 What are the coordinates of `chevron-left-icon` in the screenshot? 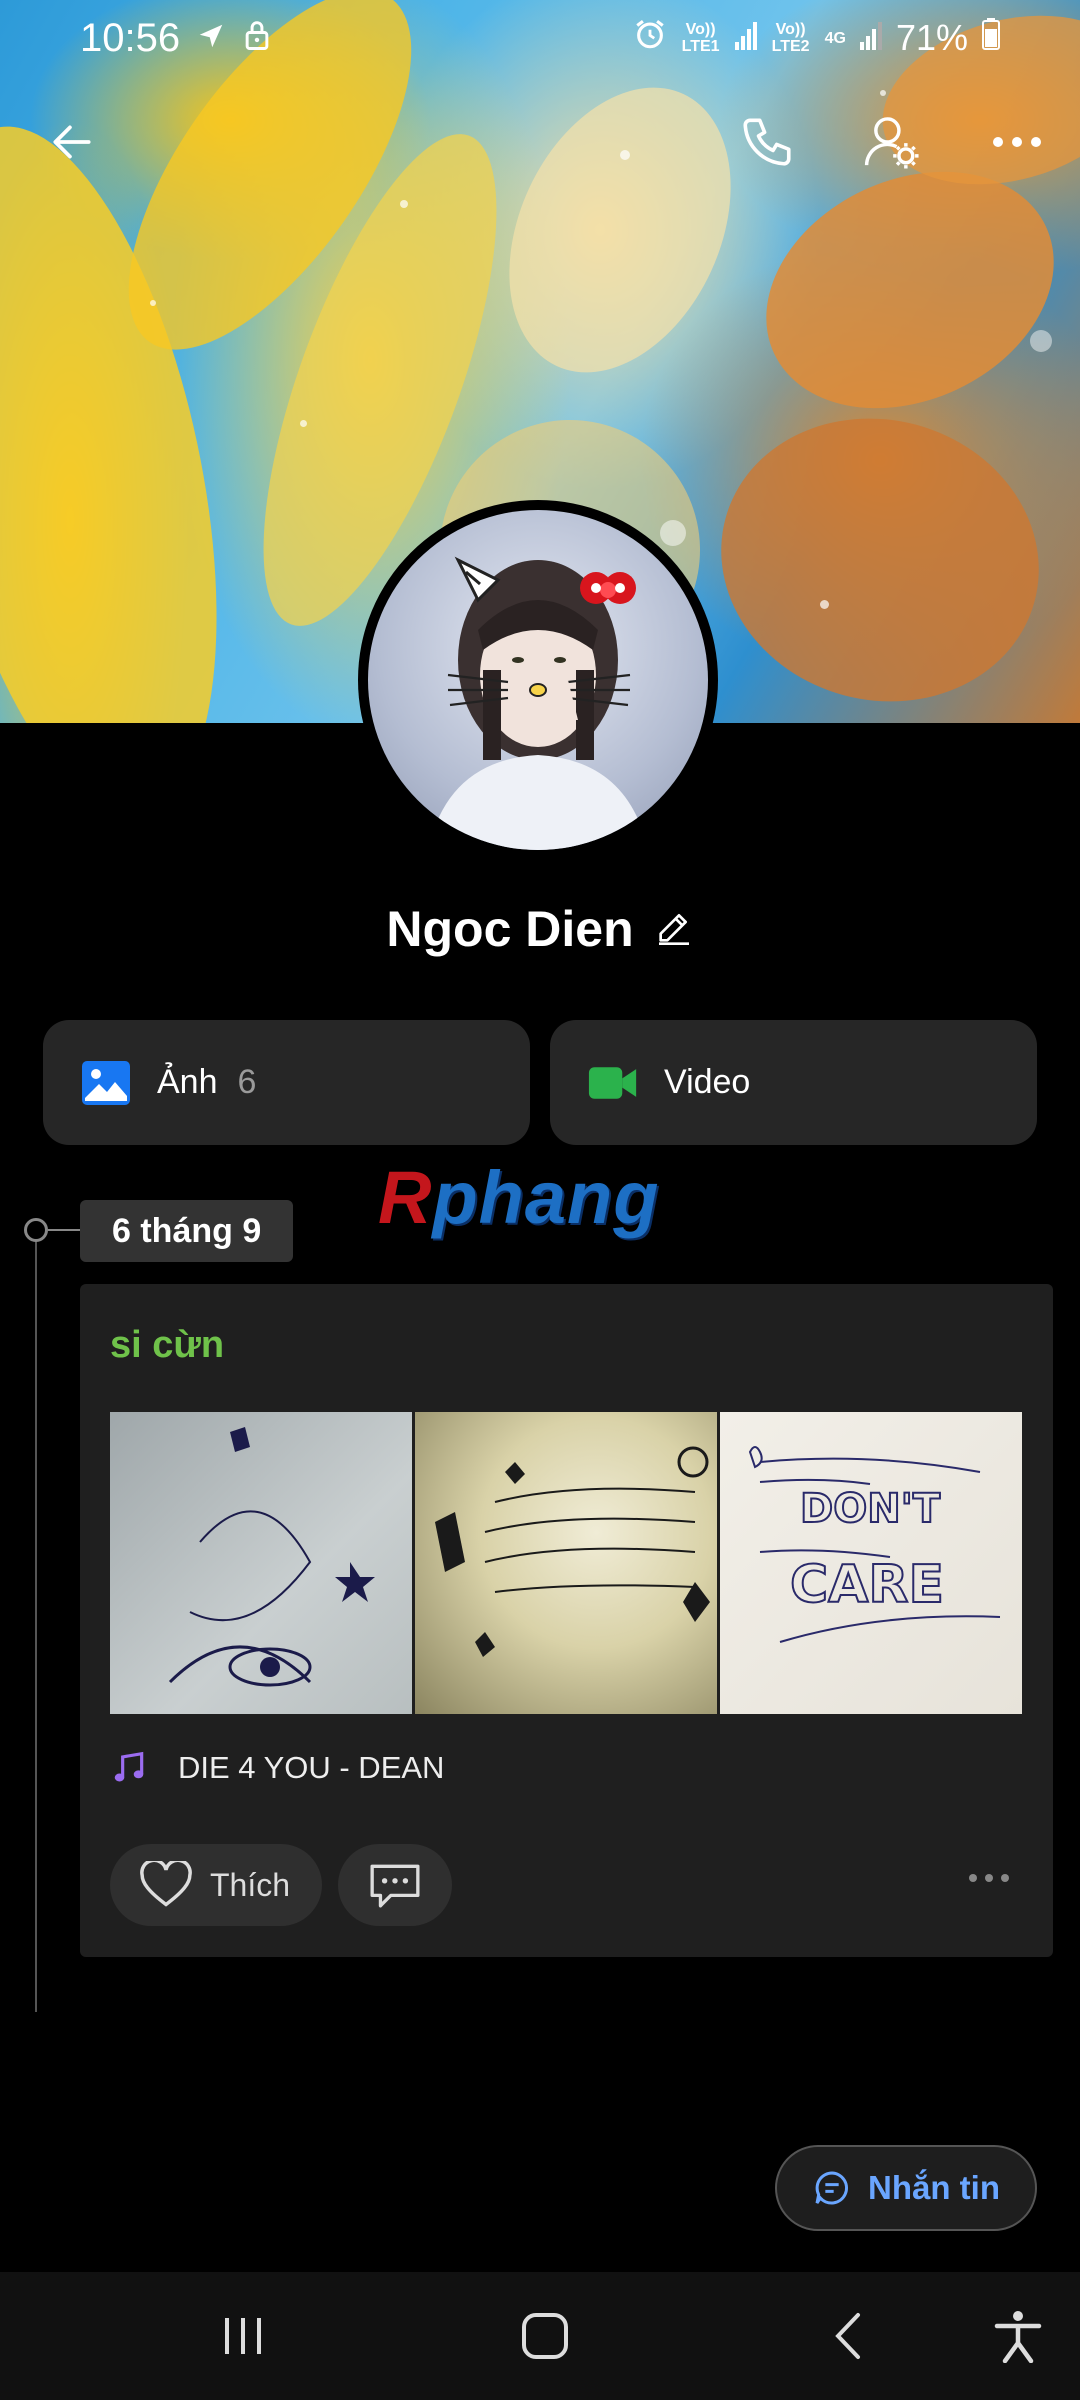 It's located at (847, 2336).